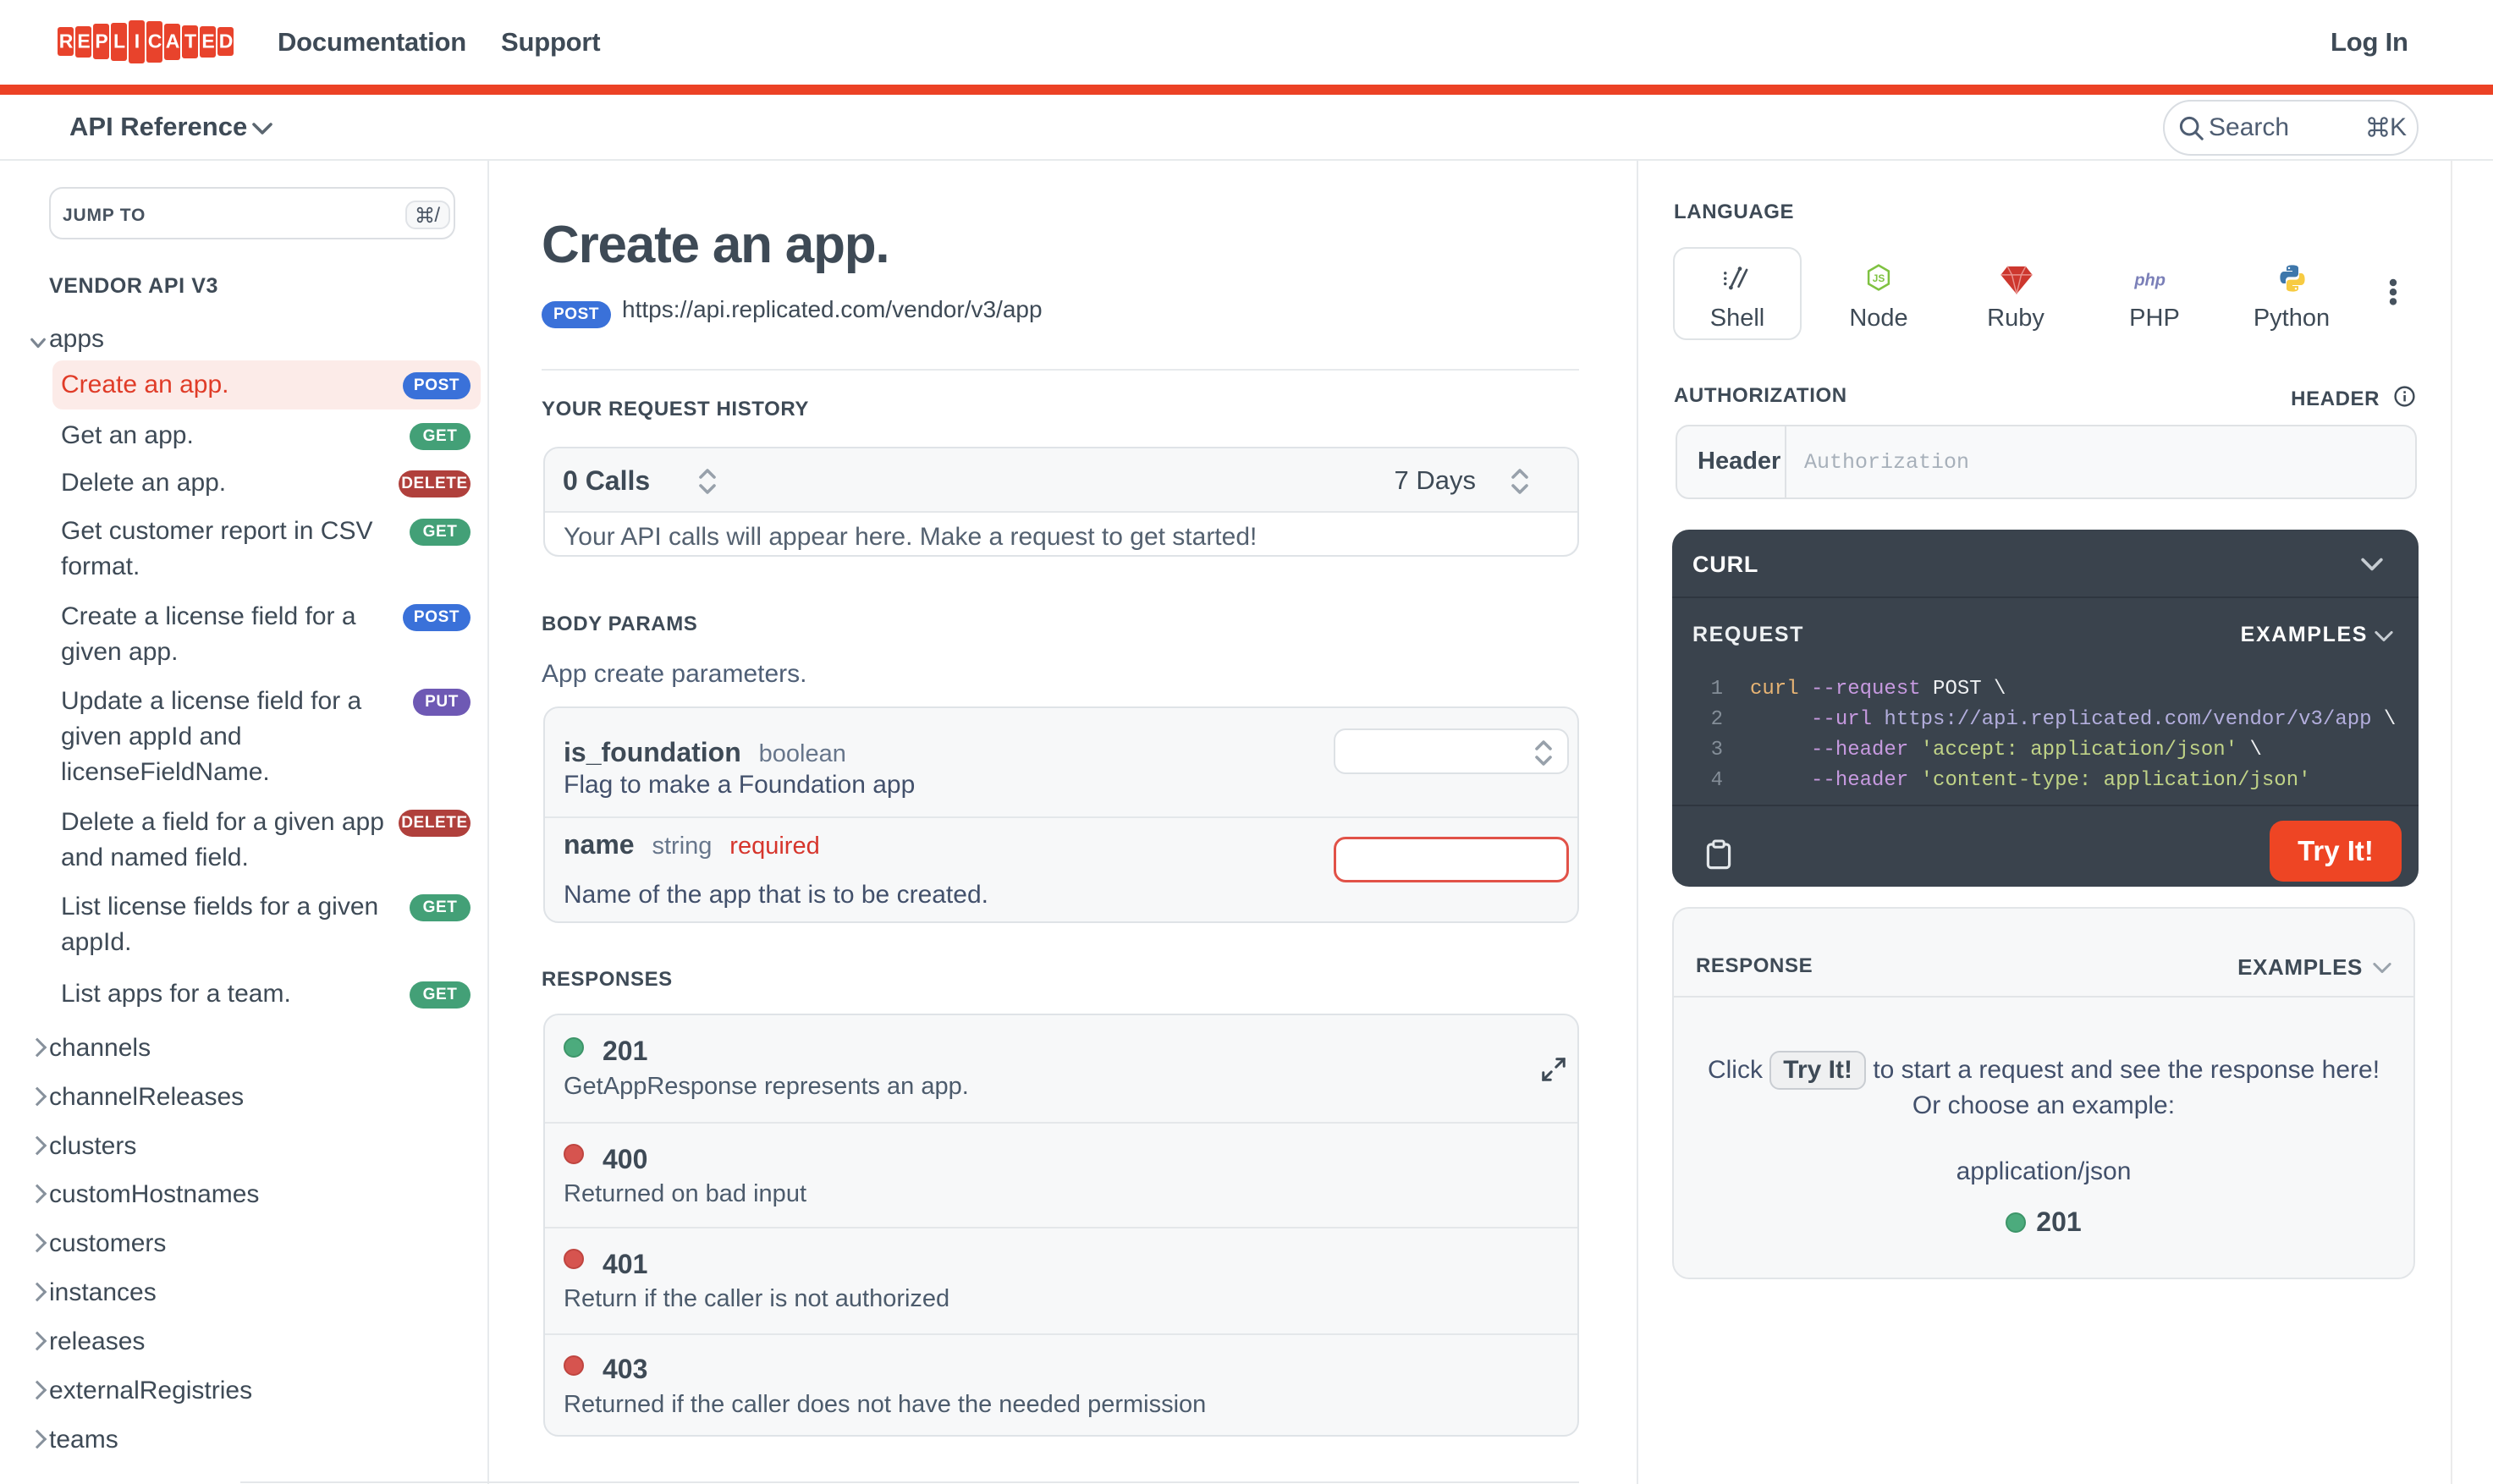 This screenshot has height=1484, width=2493. Describe the element at coordinates (1879, 278) in the screenshot. I see `svg-text: JS` at that location.